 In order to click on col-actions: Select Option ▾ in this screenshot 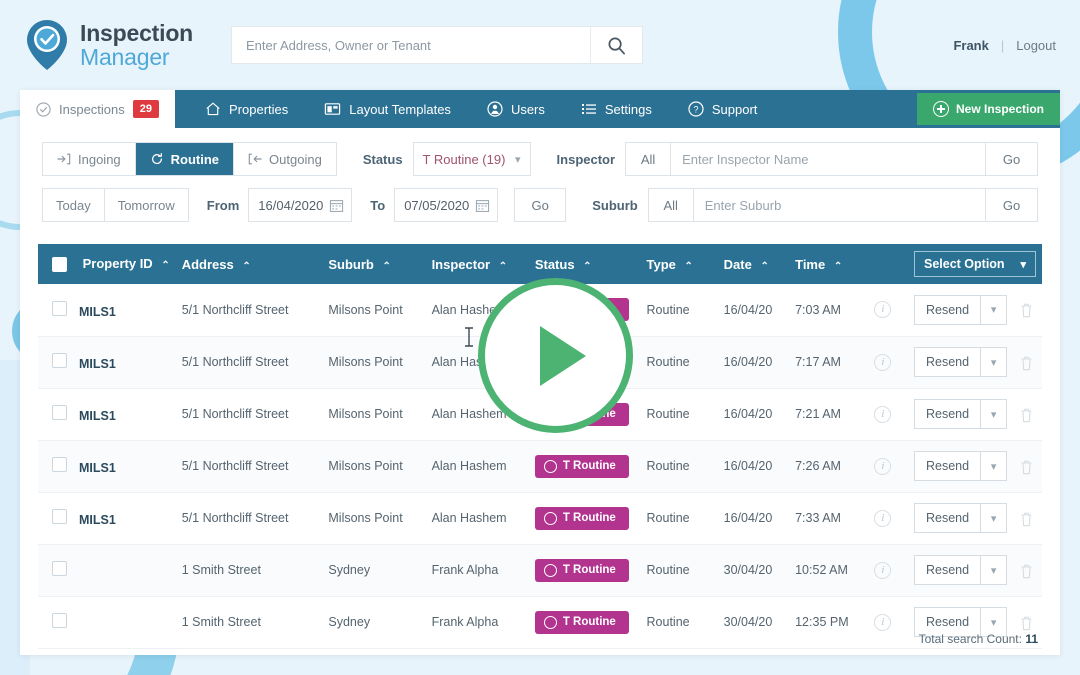, I will do `click(975, 264)`.